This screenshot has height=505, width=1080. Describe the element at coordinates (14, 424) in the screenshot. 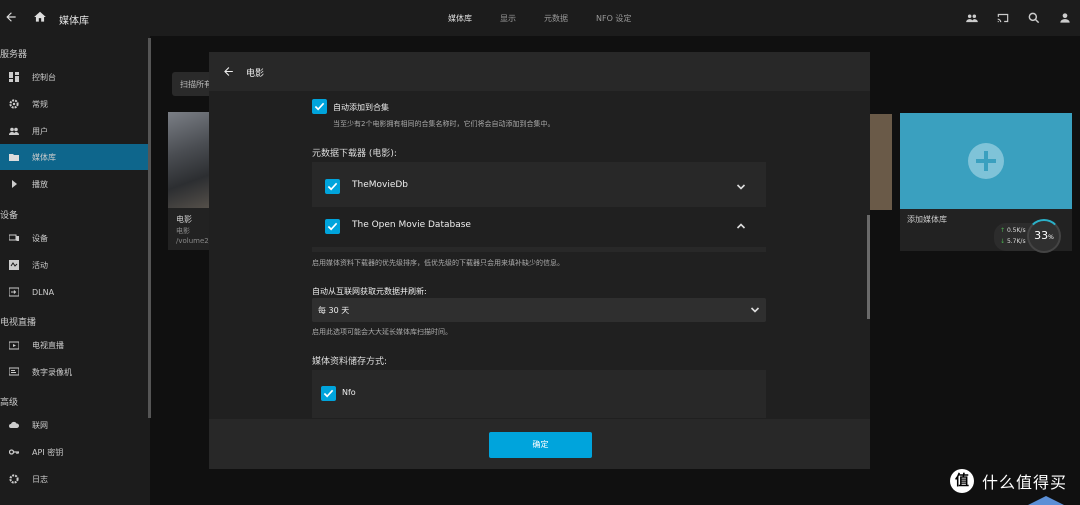

I see `cloud-icon` at that location.